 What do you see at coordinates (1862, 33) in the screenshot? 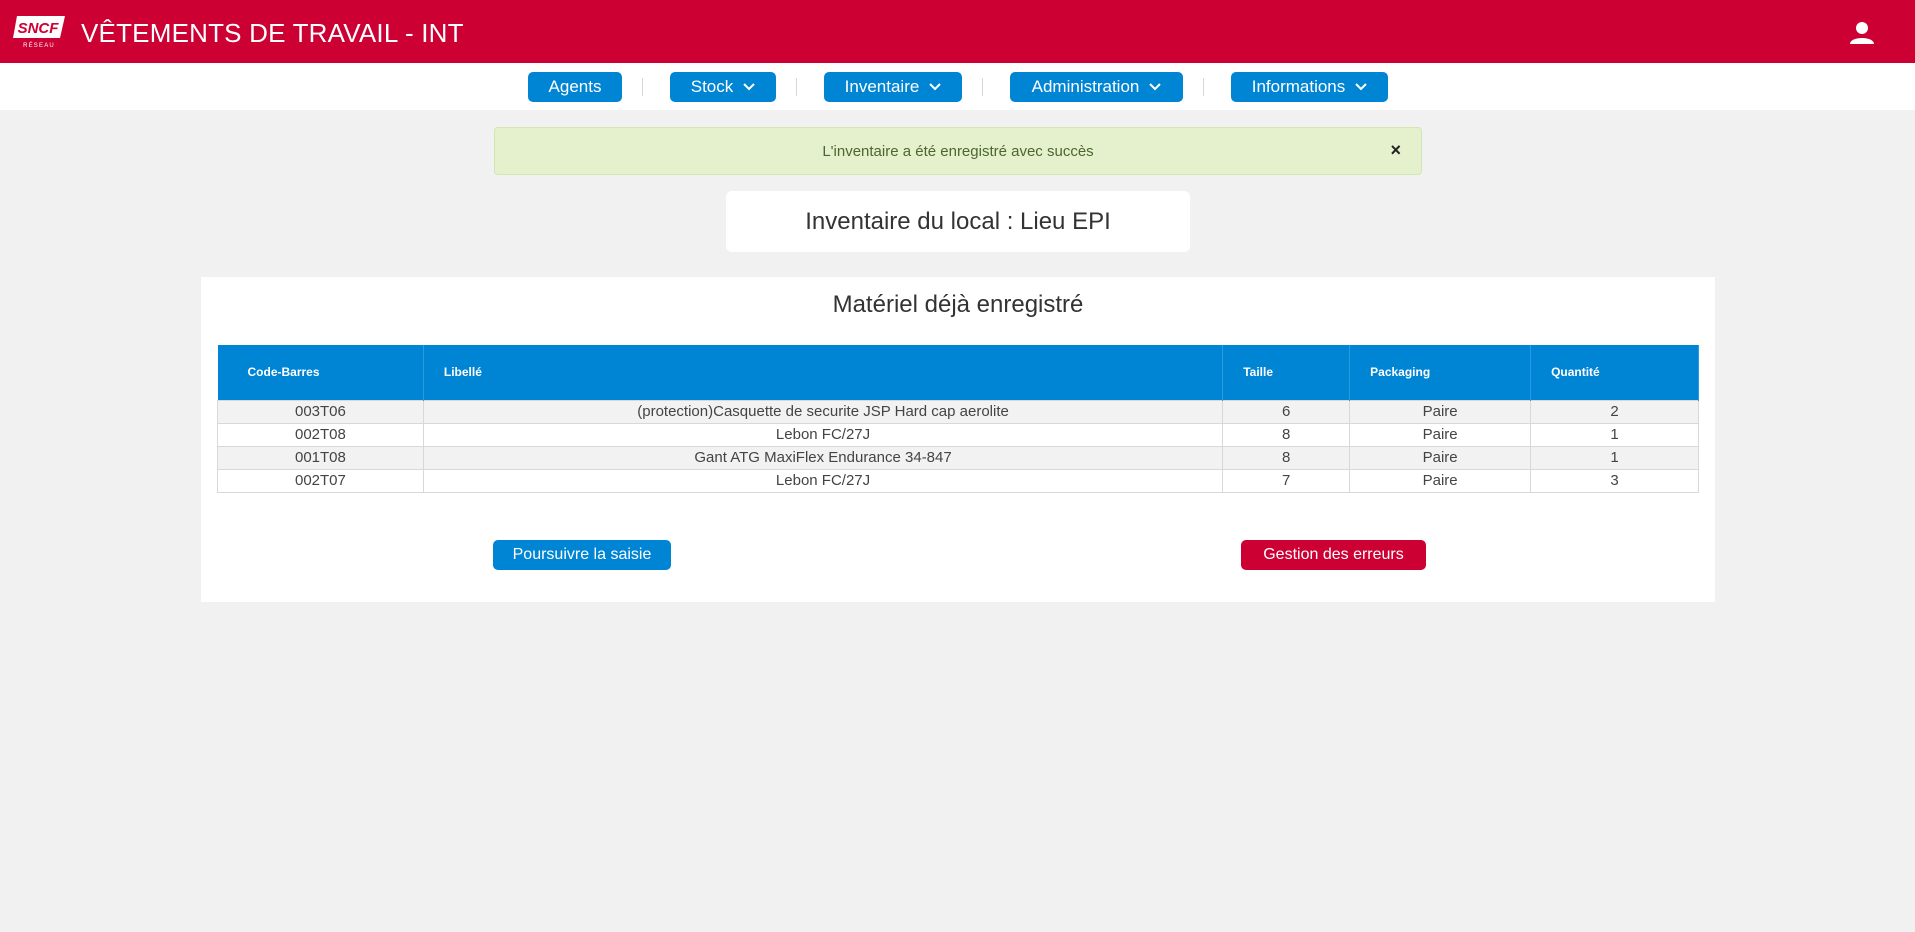
I see `user-icon` at bounding box center [1862, 33].